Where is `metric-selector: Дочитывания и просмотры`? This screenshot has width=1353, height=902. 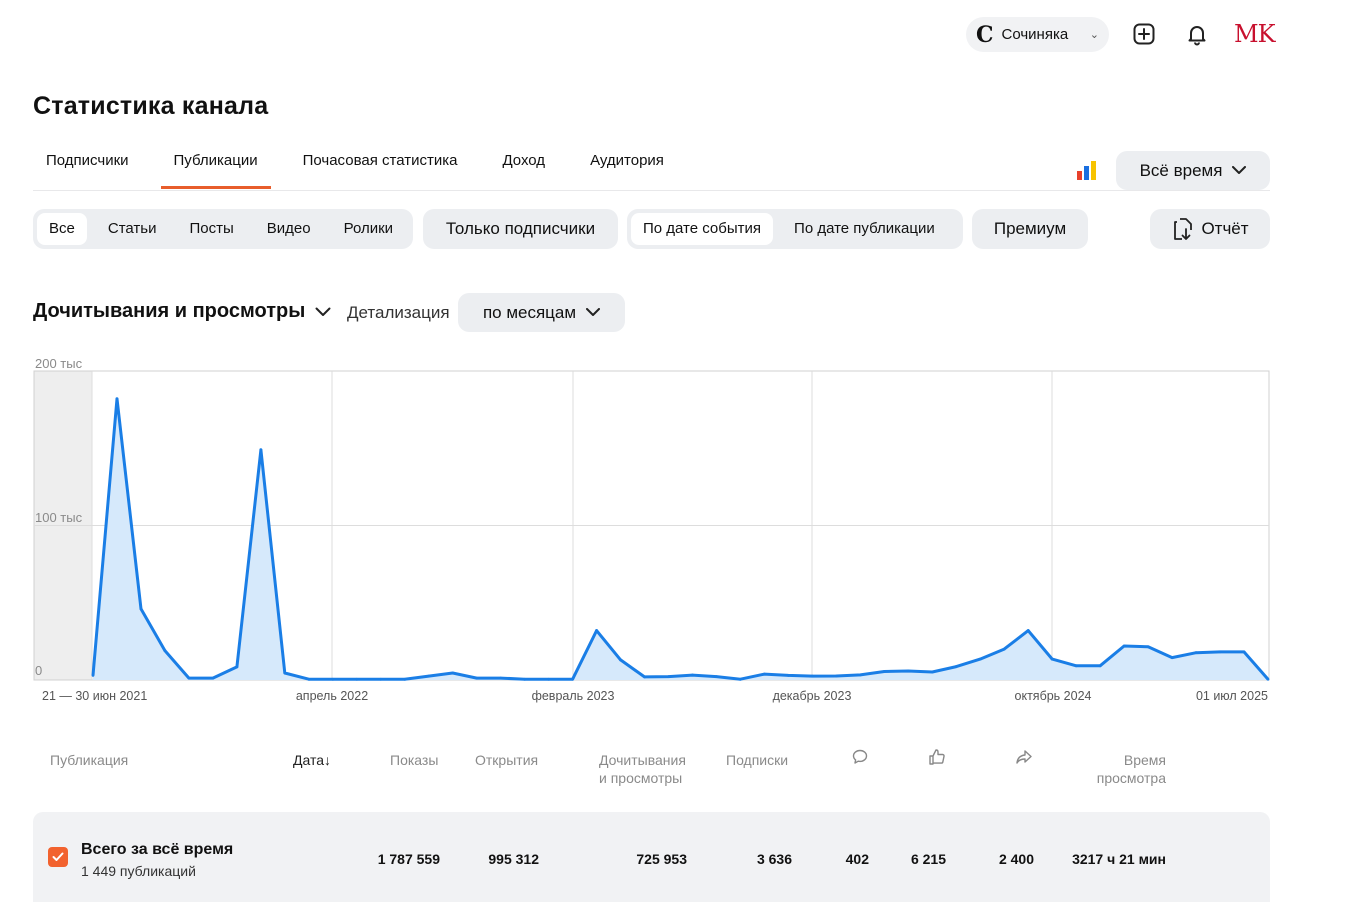 metric-selector: Дочитывания и просмотры is located at coordinates (182, 311).